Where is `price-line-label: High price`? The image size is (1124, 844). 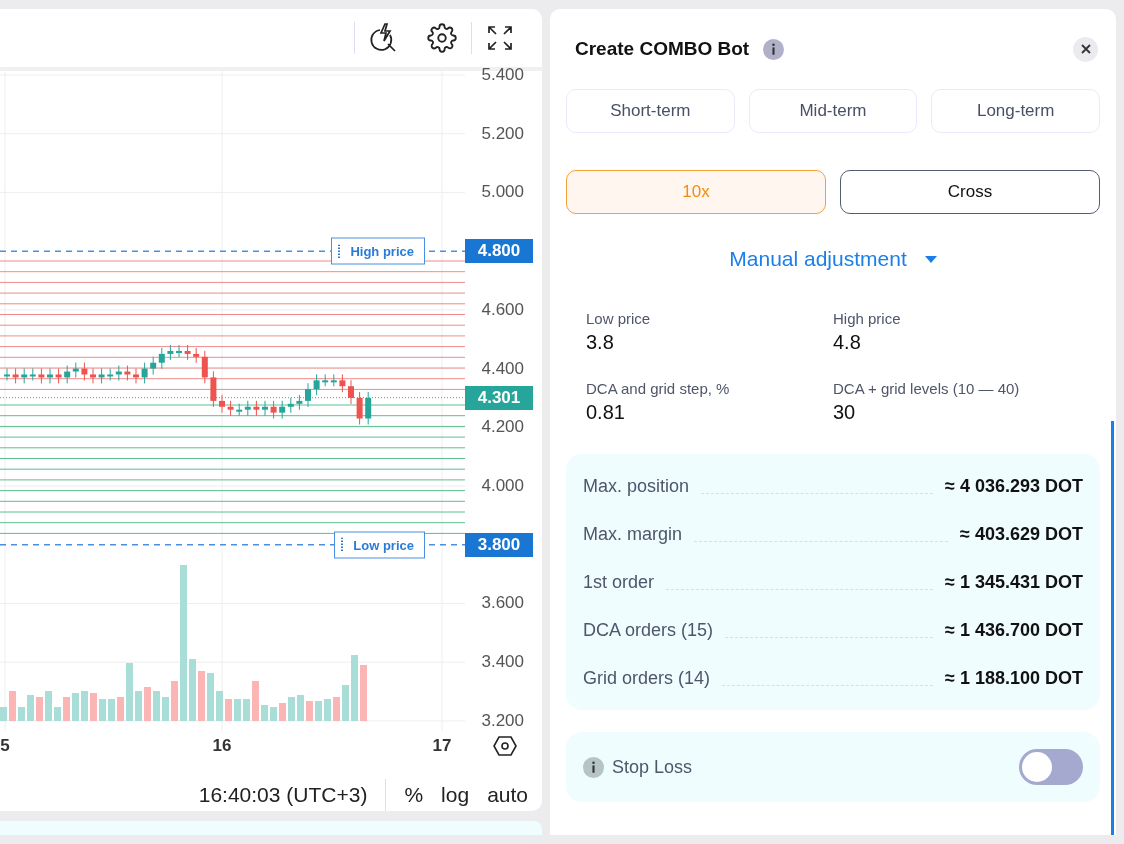 price-line-label: High price is located at coordinates (378, 251).